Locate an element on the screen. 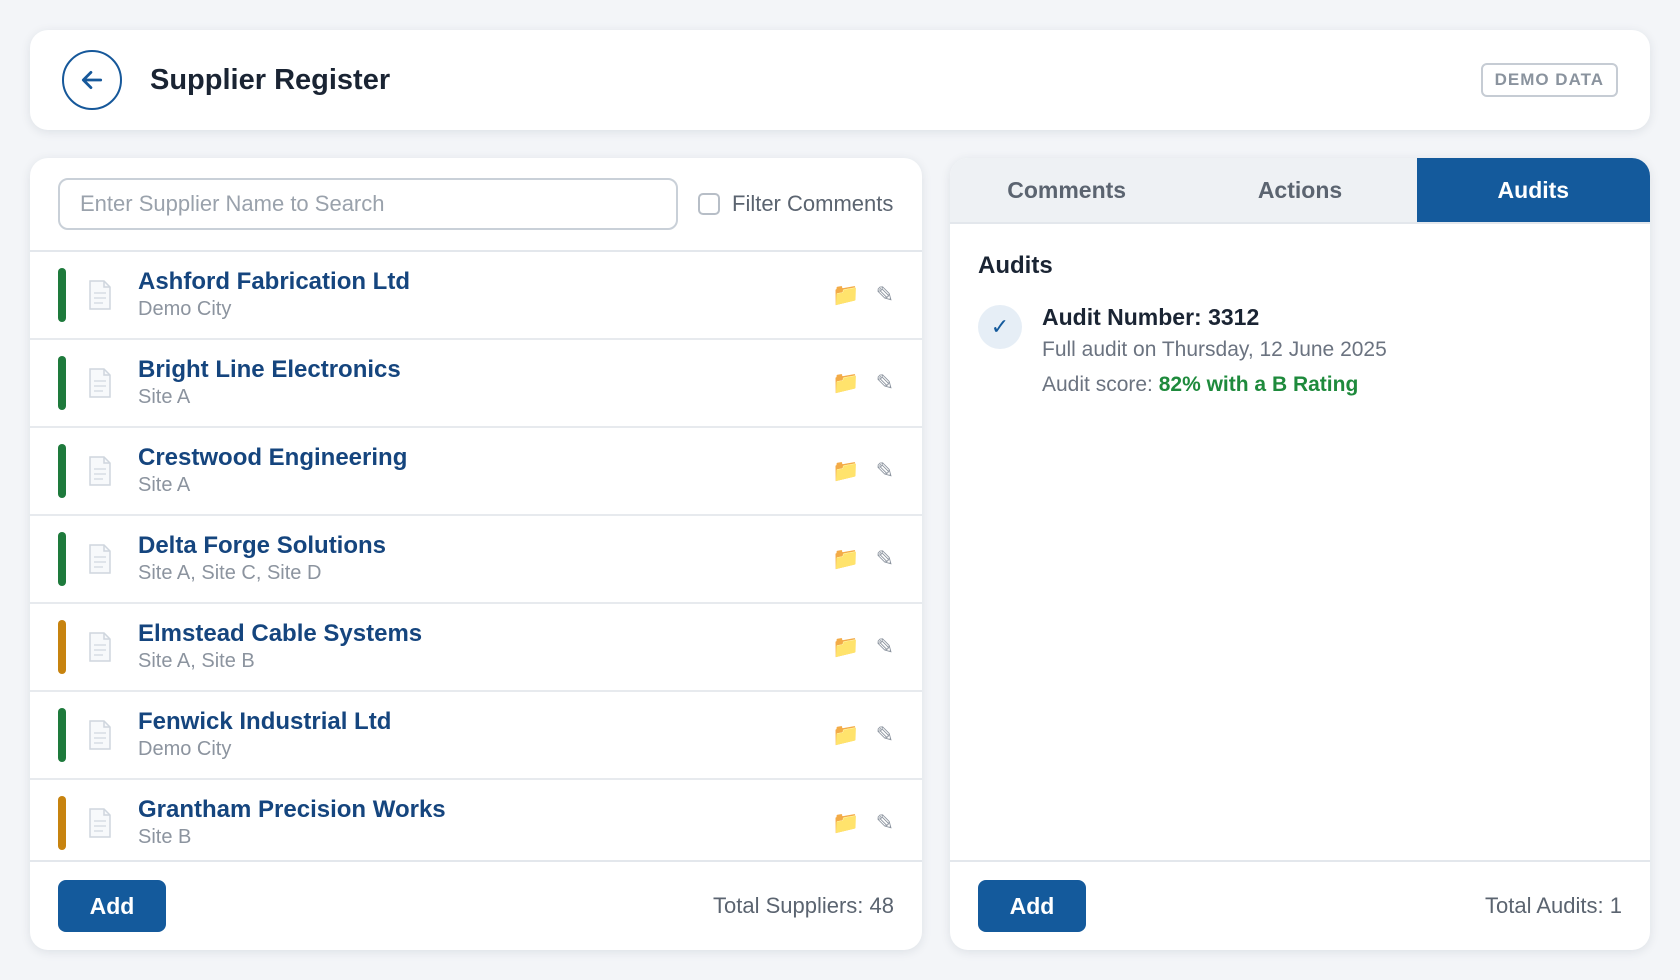 The width and height of the screenshot is (1680, 980). filter-comments-toggle: Filter Comments is located at coordinates (795, 204).